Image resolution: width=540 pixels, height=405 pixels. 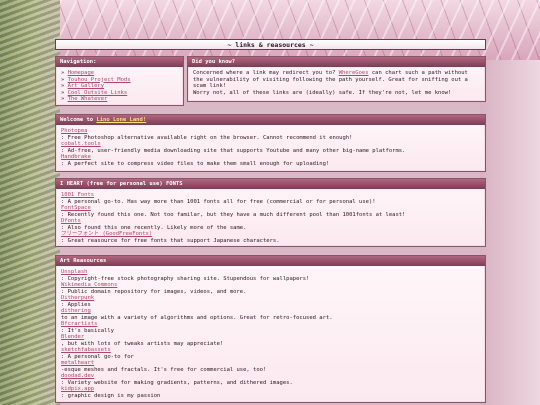 I want to click on resource-link: kidpix.app, so click(x=77, y=389).